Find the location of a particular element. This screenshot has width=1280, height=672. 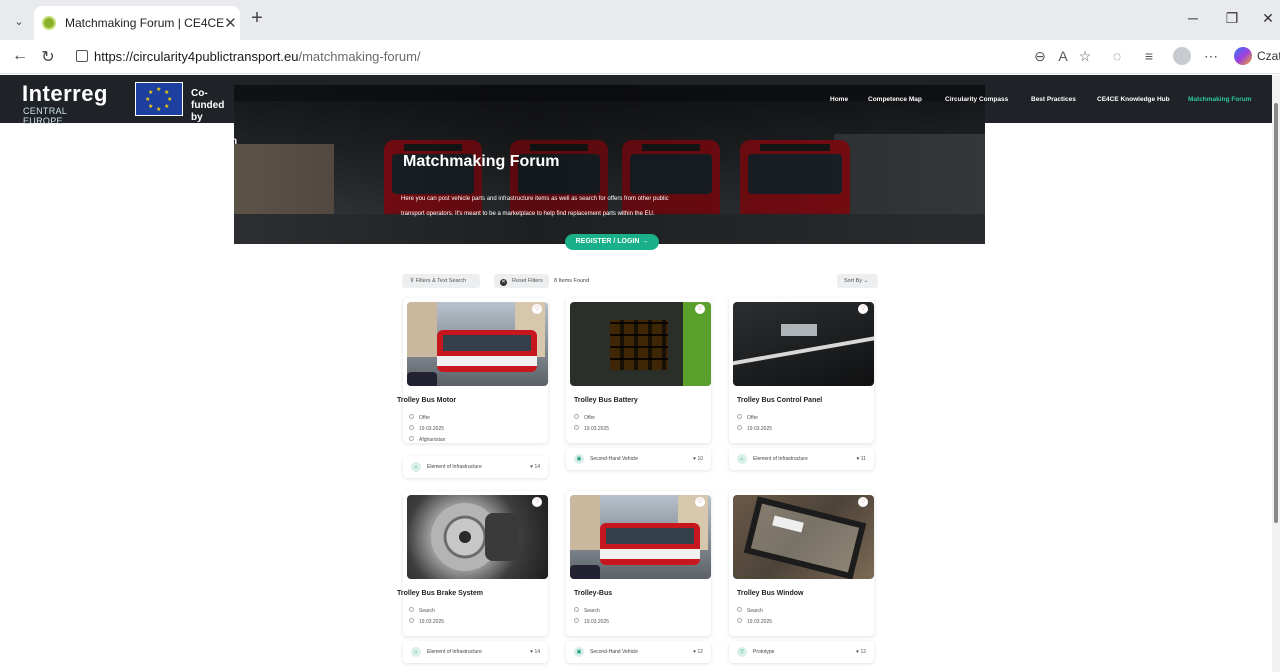

nav-circularity-compass: Circularity Compass is located at coordinates (976, 99).